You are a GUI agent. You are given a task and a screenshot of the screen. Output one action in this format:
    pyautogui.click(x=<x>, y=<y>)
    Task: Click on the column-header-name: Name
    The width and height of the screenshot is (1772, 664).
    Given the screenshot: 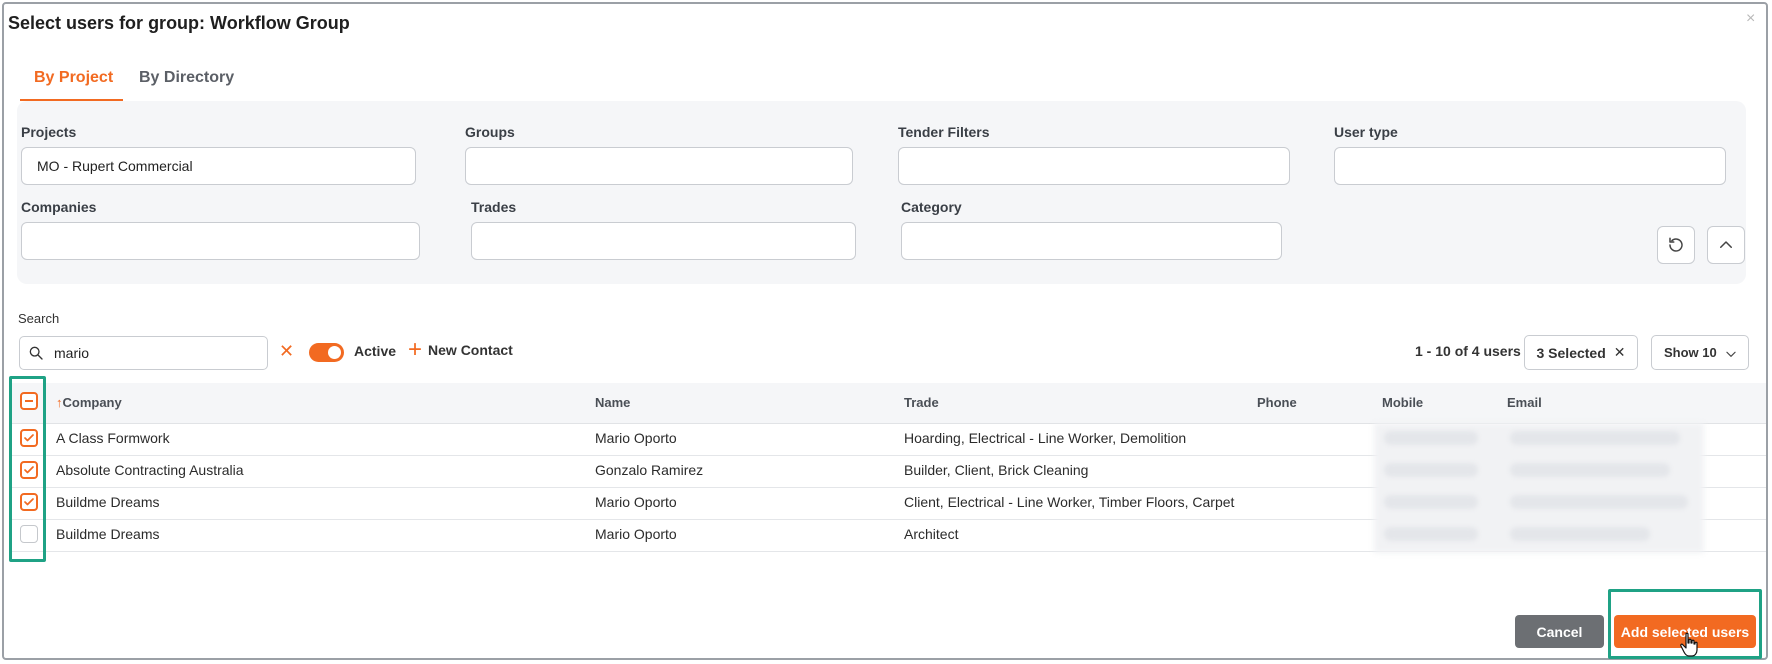 What is the action you would take?
    pyautogui.click(x=612, y=402)
    